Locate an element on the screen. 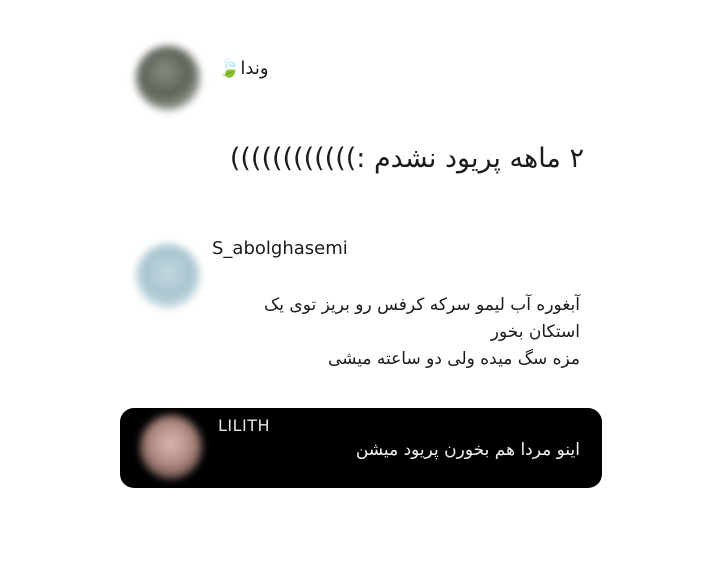  comment-text: ۲ ماهه پریود نشدم :)))))))))))) is located at coordinates (406, 158).